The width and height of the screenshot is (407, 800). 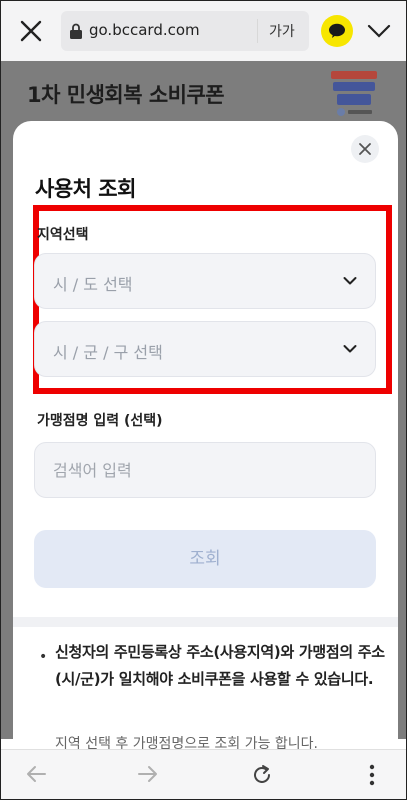 I want to click on more-vert-icon, so click(x=372, y=775).